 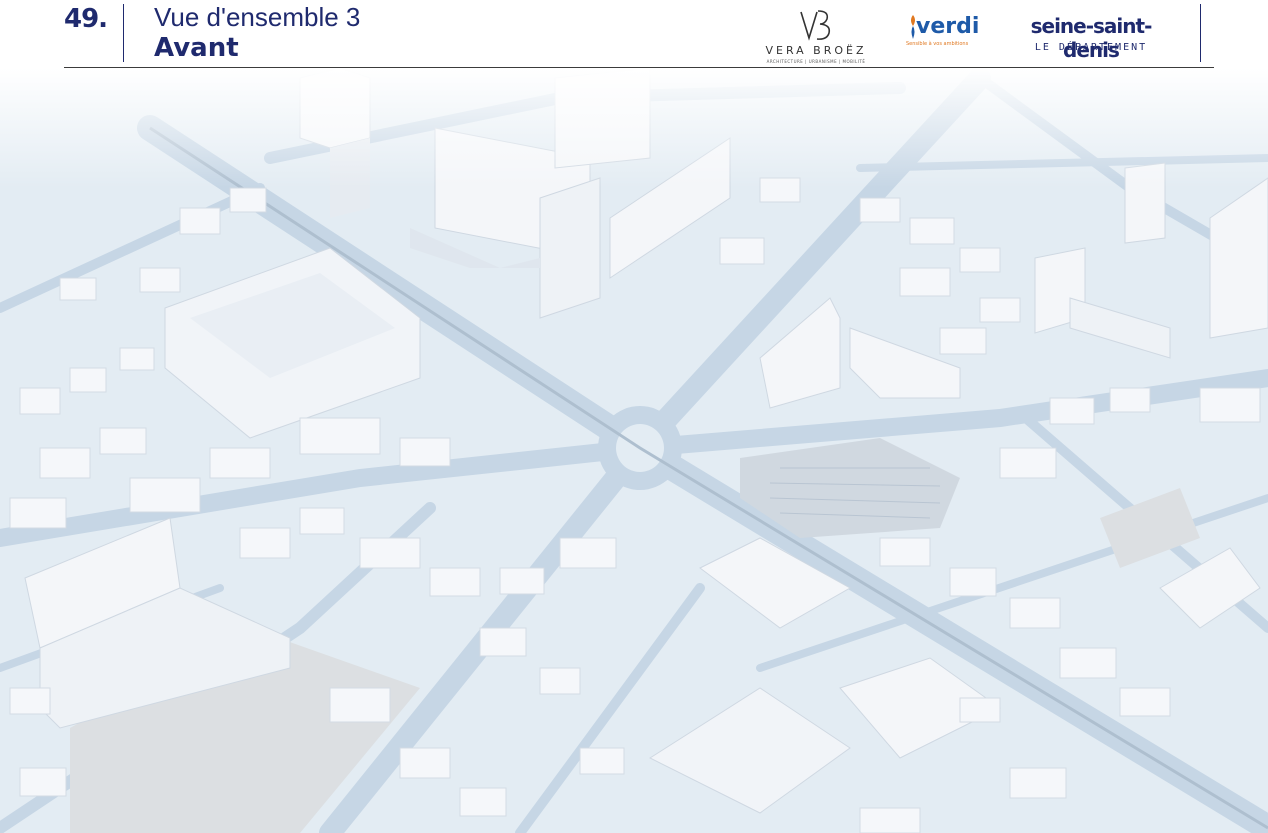 What do you see at coordinates (123, 33) in the screenshot?
I see `header-divider` at bounding box center [123, 33].